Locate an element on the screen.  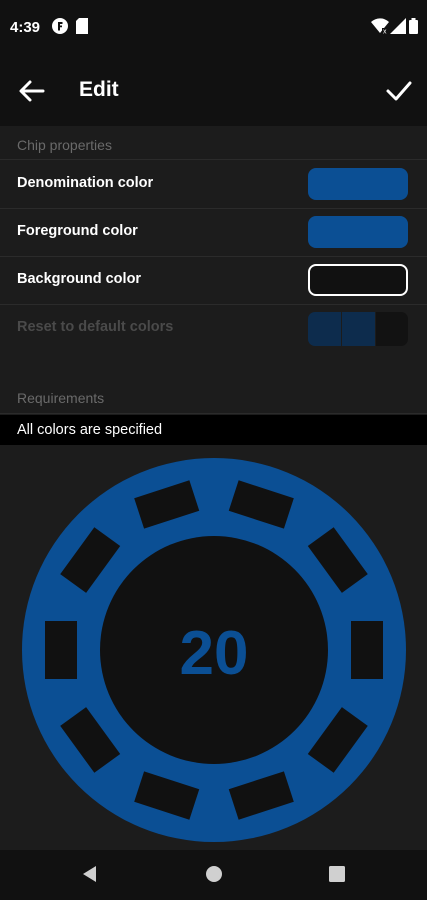
arrow-back-icon is located at coordinates (31, 91).